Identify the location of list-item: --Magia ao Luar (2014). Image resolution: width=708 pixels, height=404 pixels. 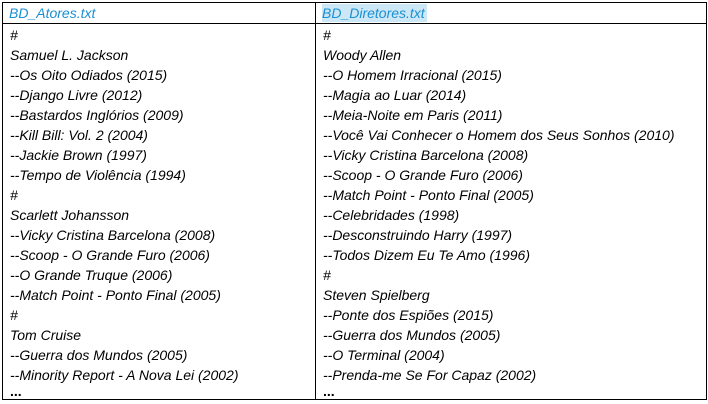
(395, 95).